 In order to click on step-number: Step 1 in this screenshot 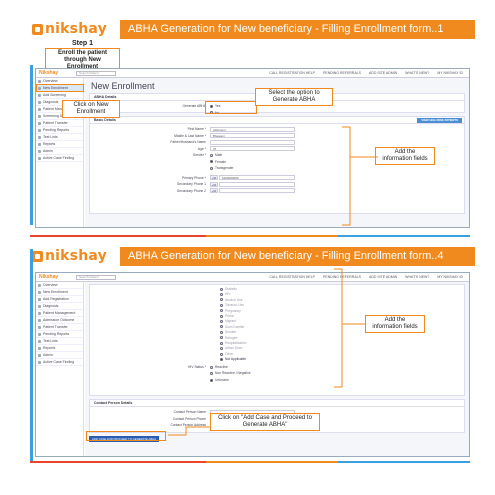, I will do `click(82, 43)`.